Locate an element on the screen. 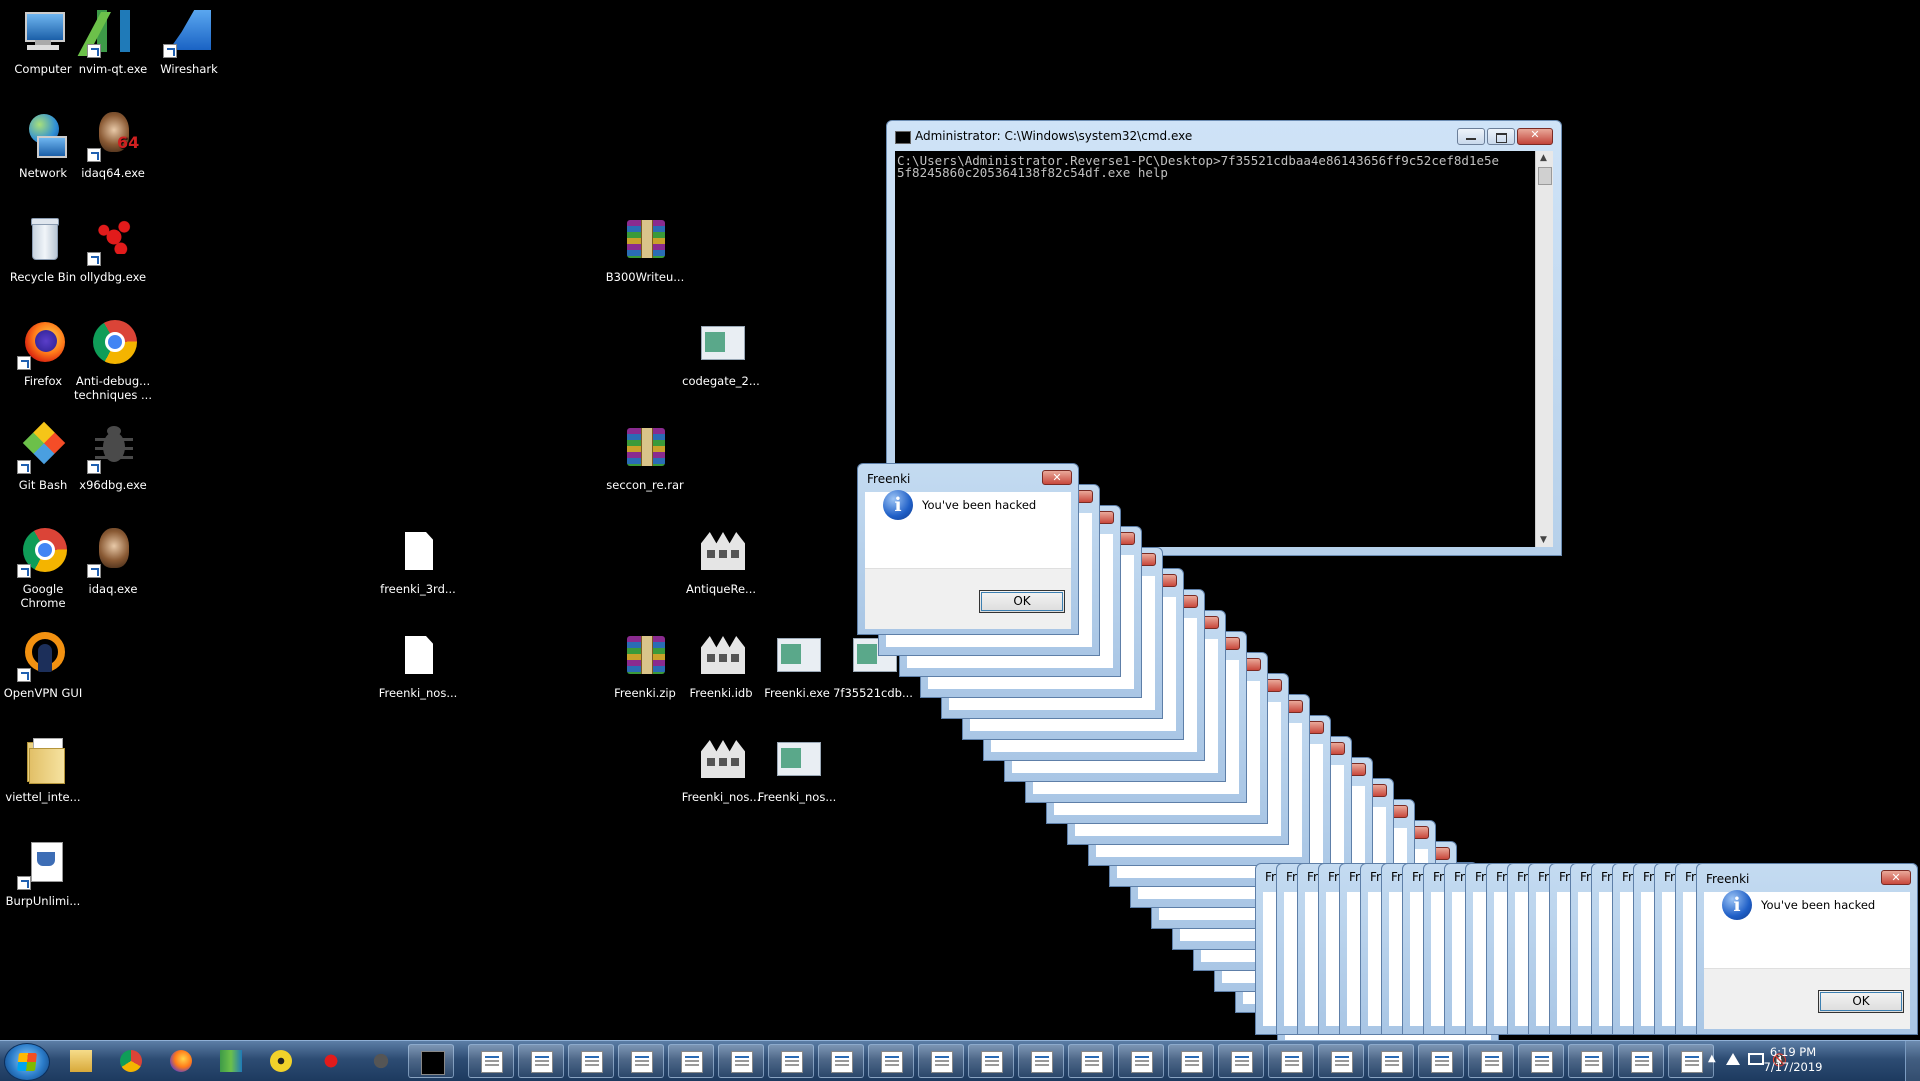  taskbar-pinned-firefox is located at coordinates (181, 1061).